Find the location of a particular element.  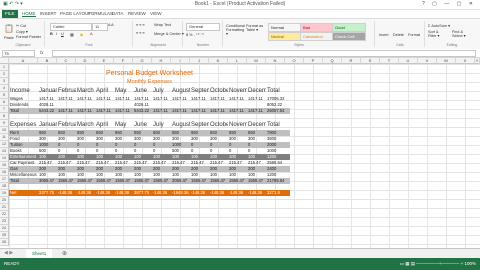

row-header: 24 is located at coordinates (4, 228).